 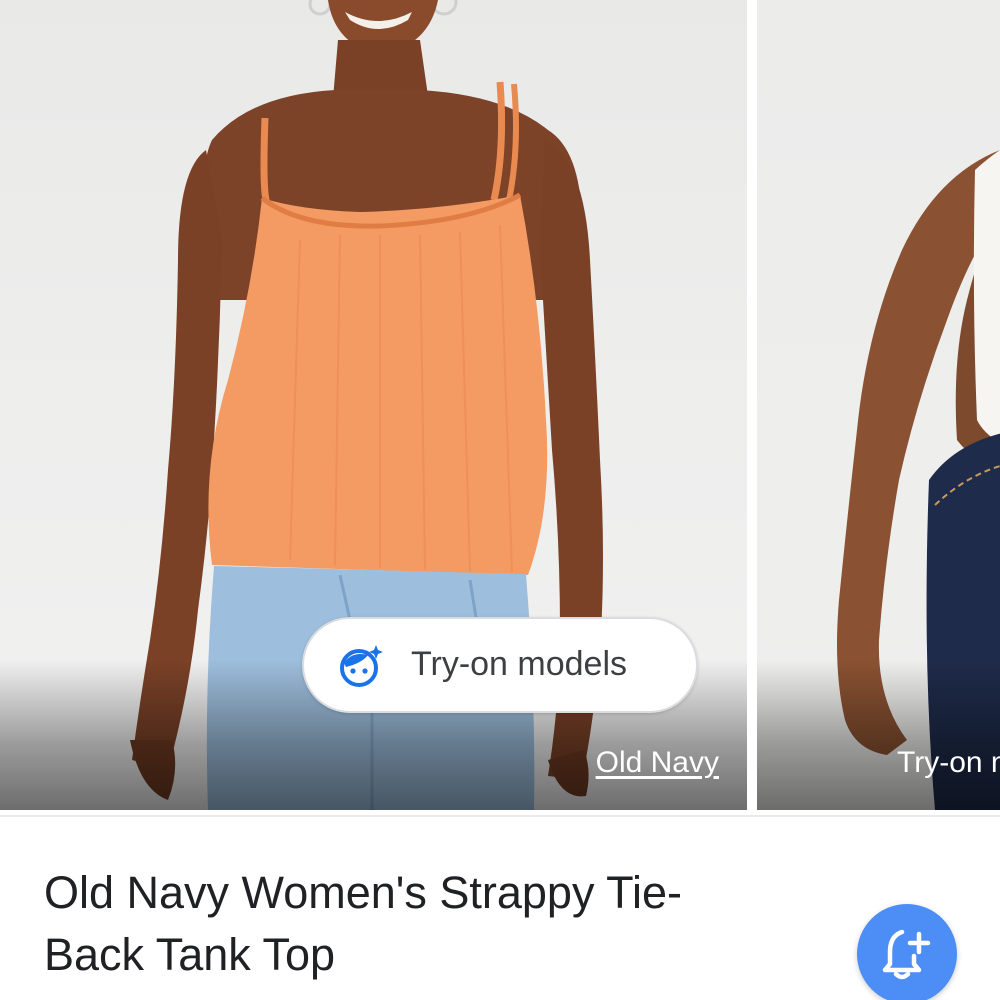 I want to click on price-alert-button, so click(x=907, y=952).